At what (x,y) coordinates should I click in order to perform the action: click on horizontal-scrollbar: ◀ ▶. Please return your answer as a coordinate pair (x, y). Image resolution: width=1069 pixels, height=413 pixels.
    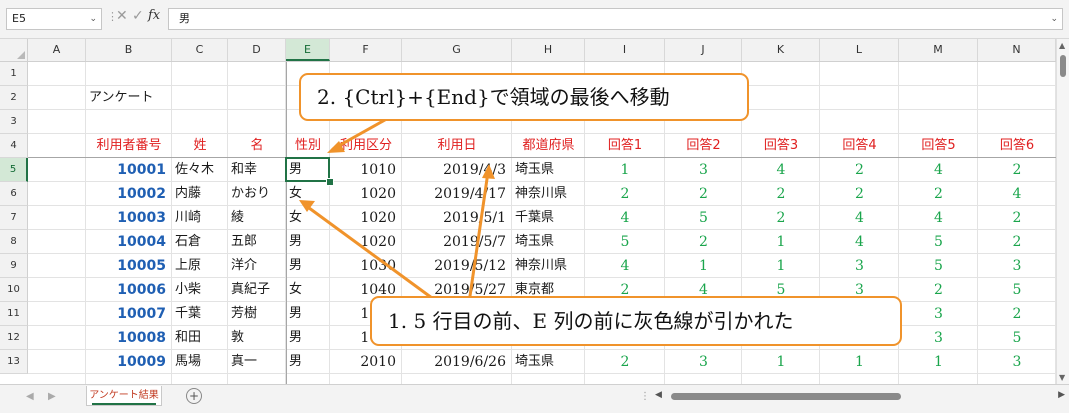
    Looking at the image, I should click on (860, 397).